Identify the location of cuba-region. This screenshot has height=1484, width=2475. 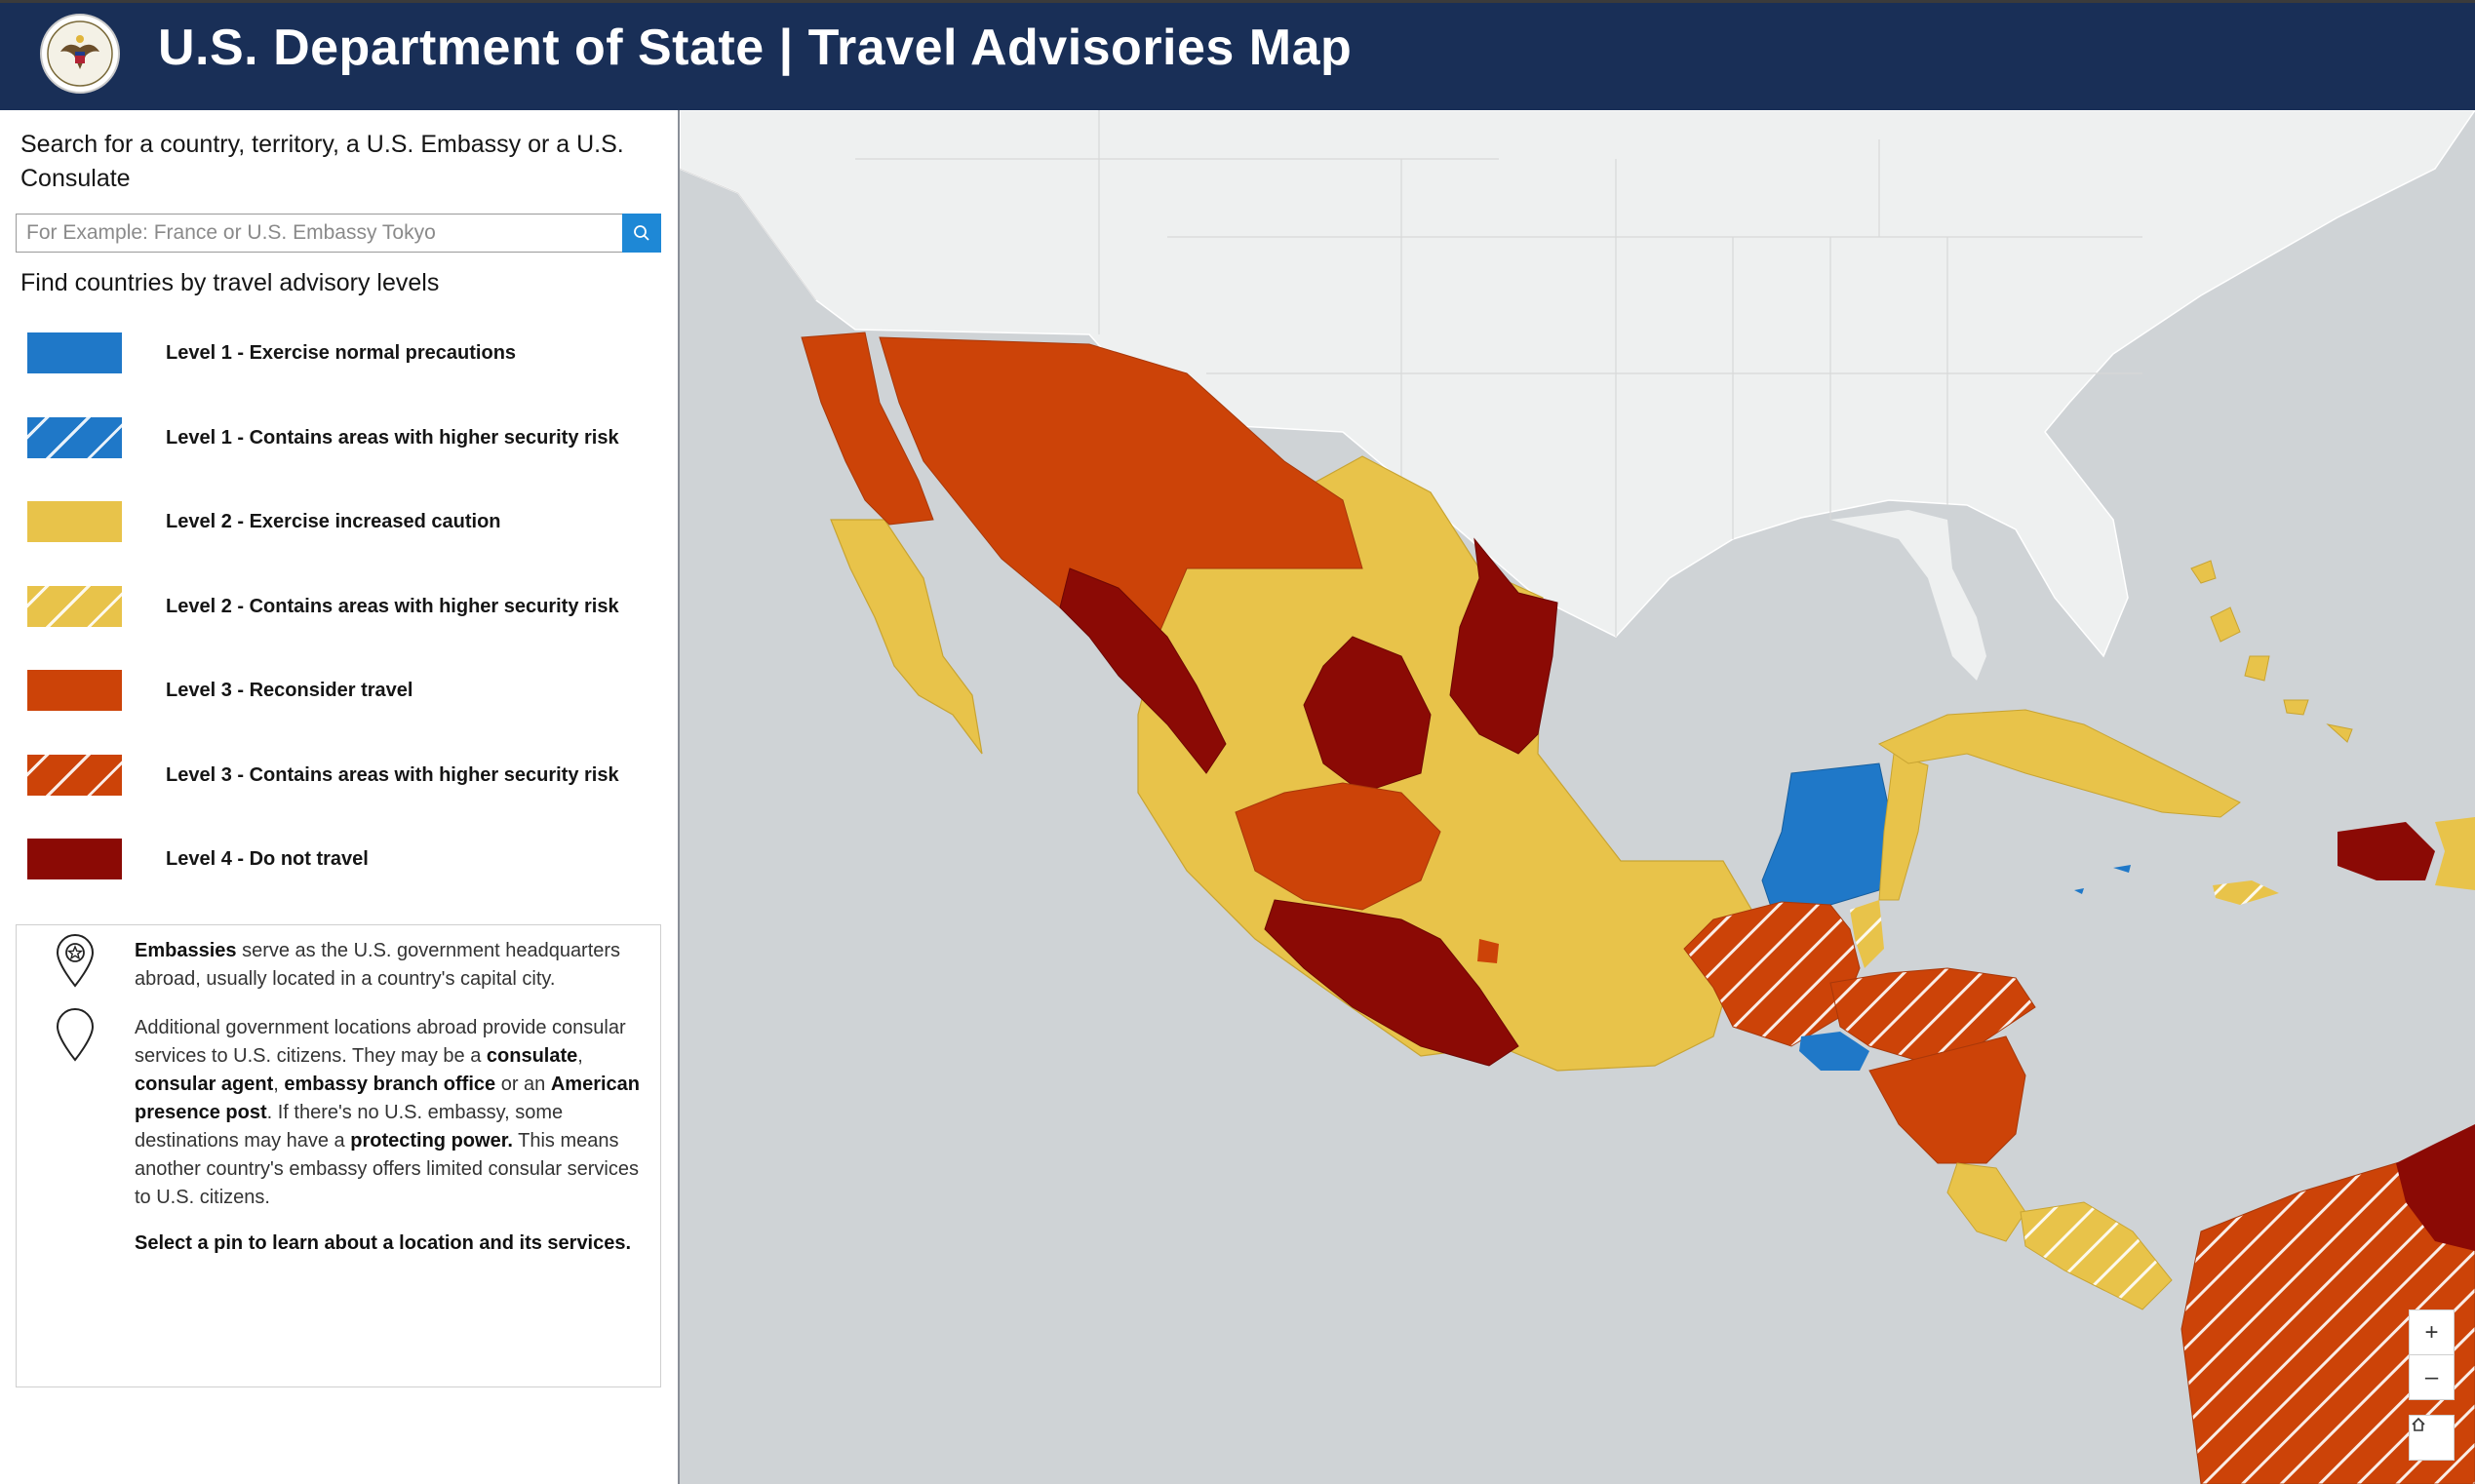
(2059, 763).